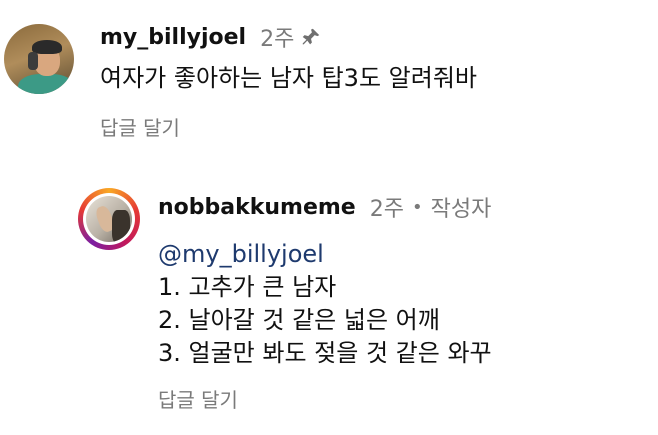 The height and width of the screenshot is (435, 658). Describe the element at coordinates (173, 37) in the screenshot. I see `comment-username: my_billyjoel` at that location.